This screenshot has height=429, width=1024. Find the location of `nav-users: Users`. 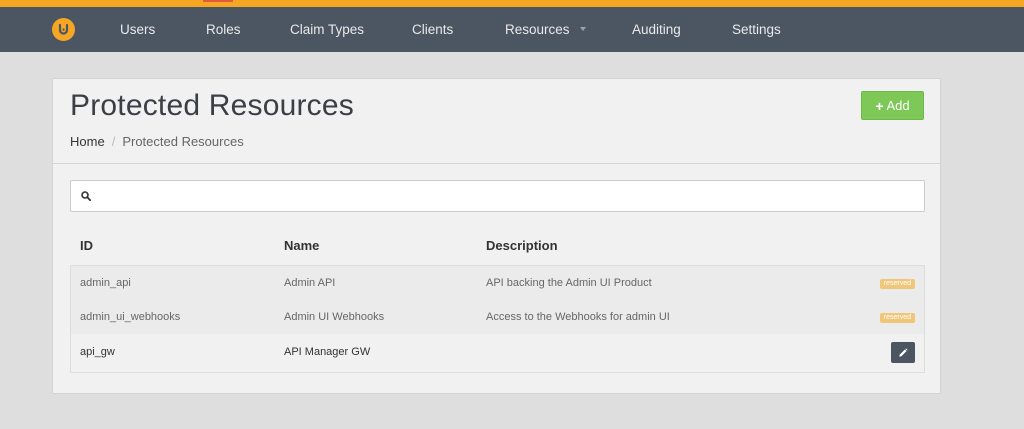

nav-users: Users is located at coordinates (137, 29).